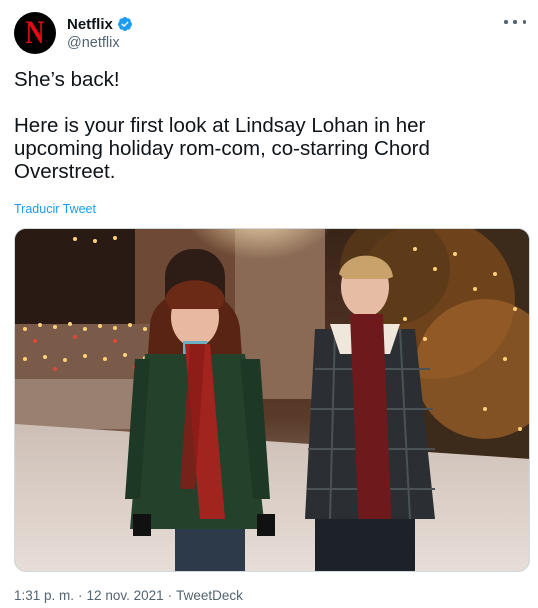 The image size is (538, 608). What do you see at coordinates (515, 22) in the screenshot?
I see `more-options-icon` at bounding box center [515, 22].